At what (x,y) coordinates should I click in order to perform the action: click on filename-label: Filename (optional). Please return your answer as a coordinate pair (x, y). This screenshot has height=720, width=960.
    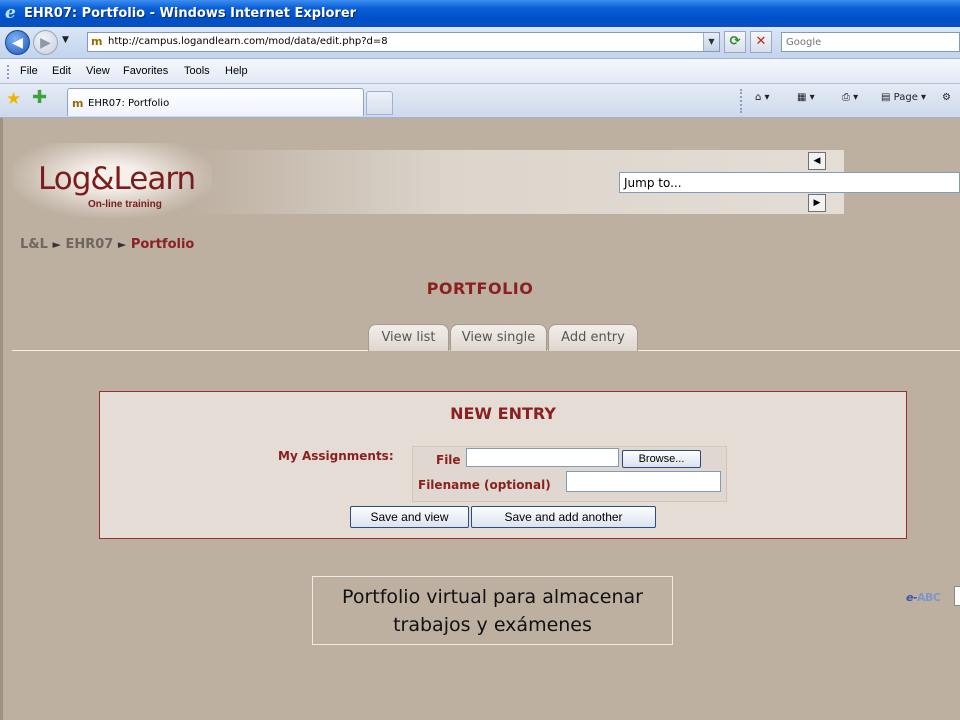
    Looking at the image, I should click on (484, 485).